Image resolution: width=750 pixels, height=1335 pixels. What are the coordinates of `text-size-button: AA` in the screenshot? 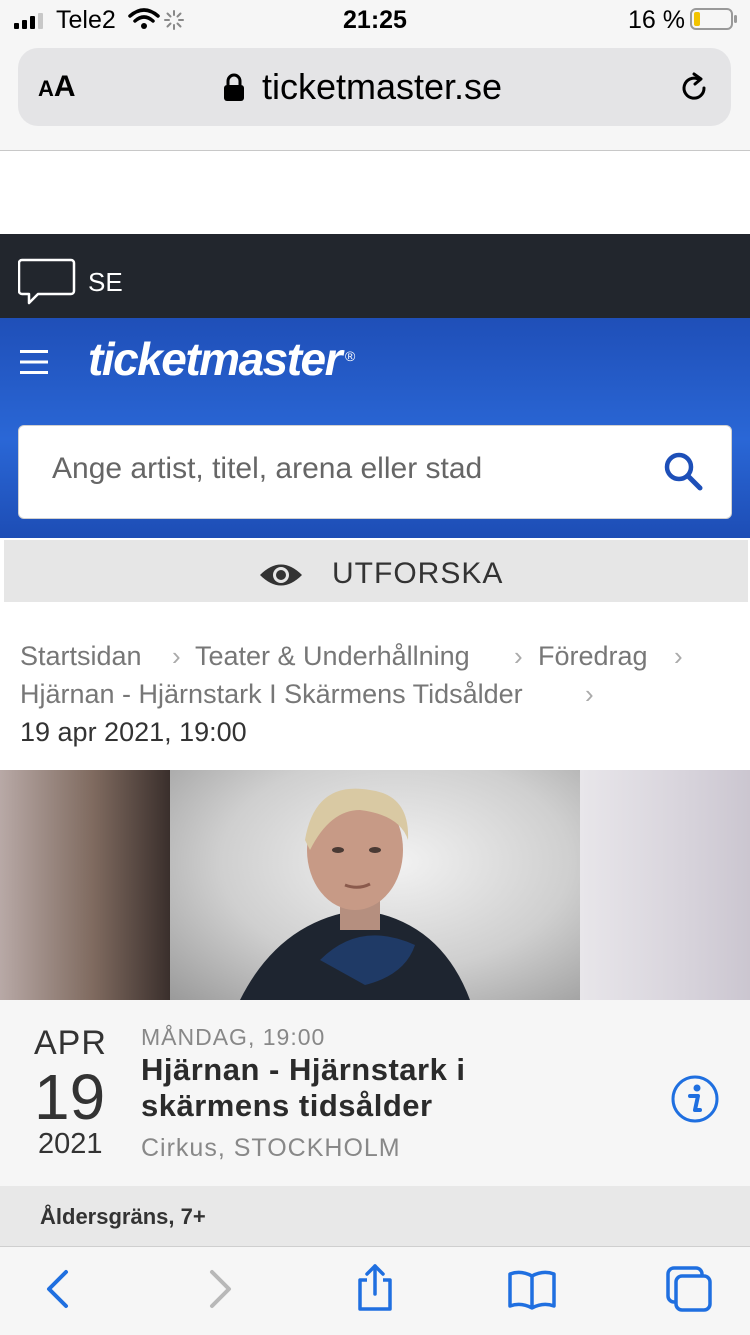 It's located at (57, 87).